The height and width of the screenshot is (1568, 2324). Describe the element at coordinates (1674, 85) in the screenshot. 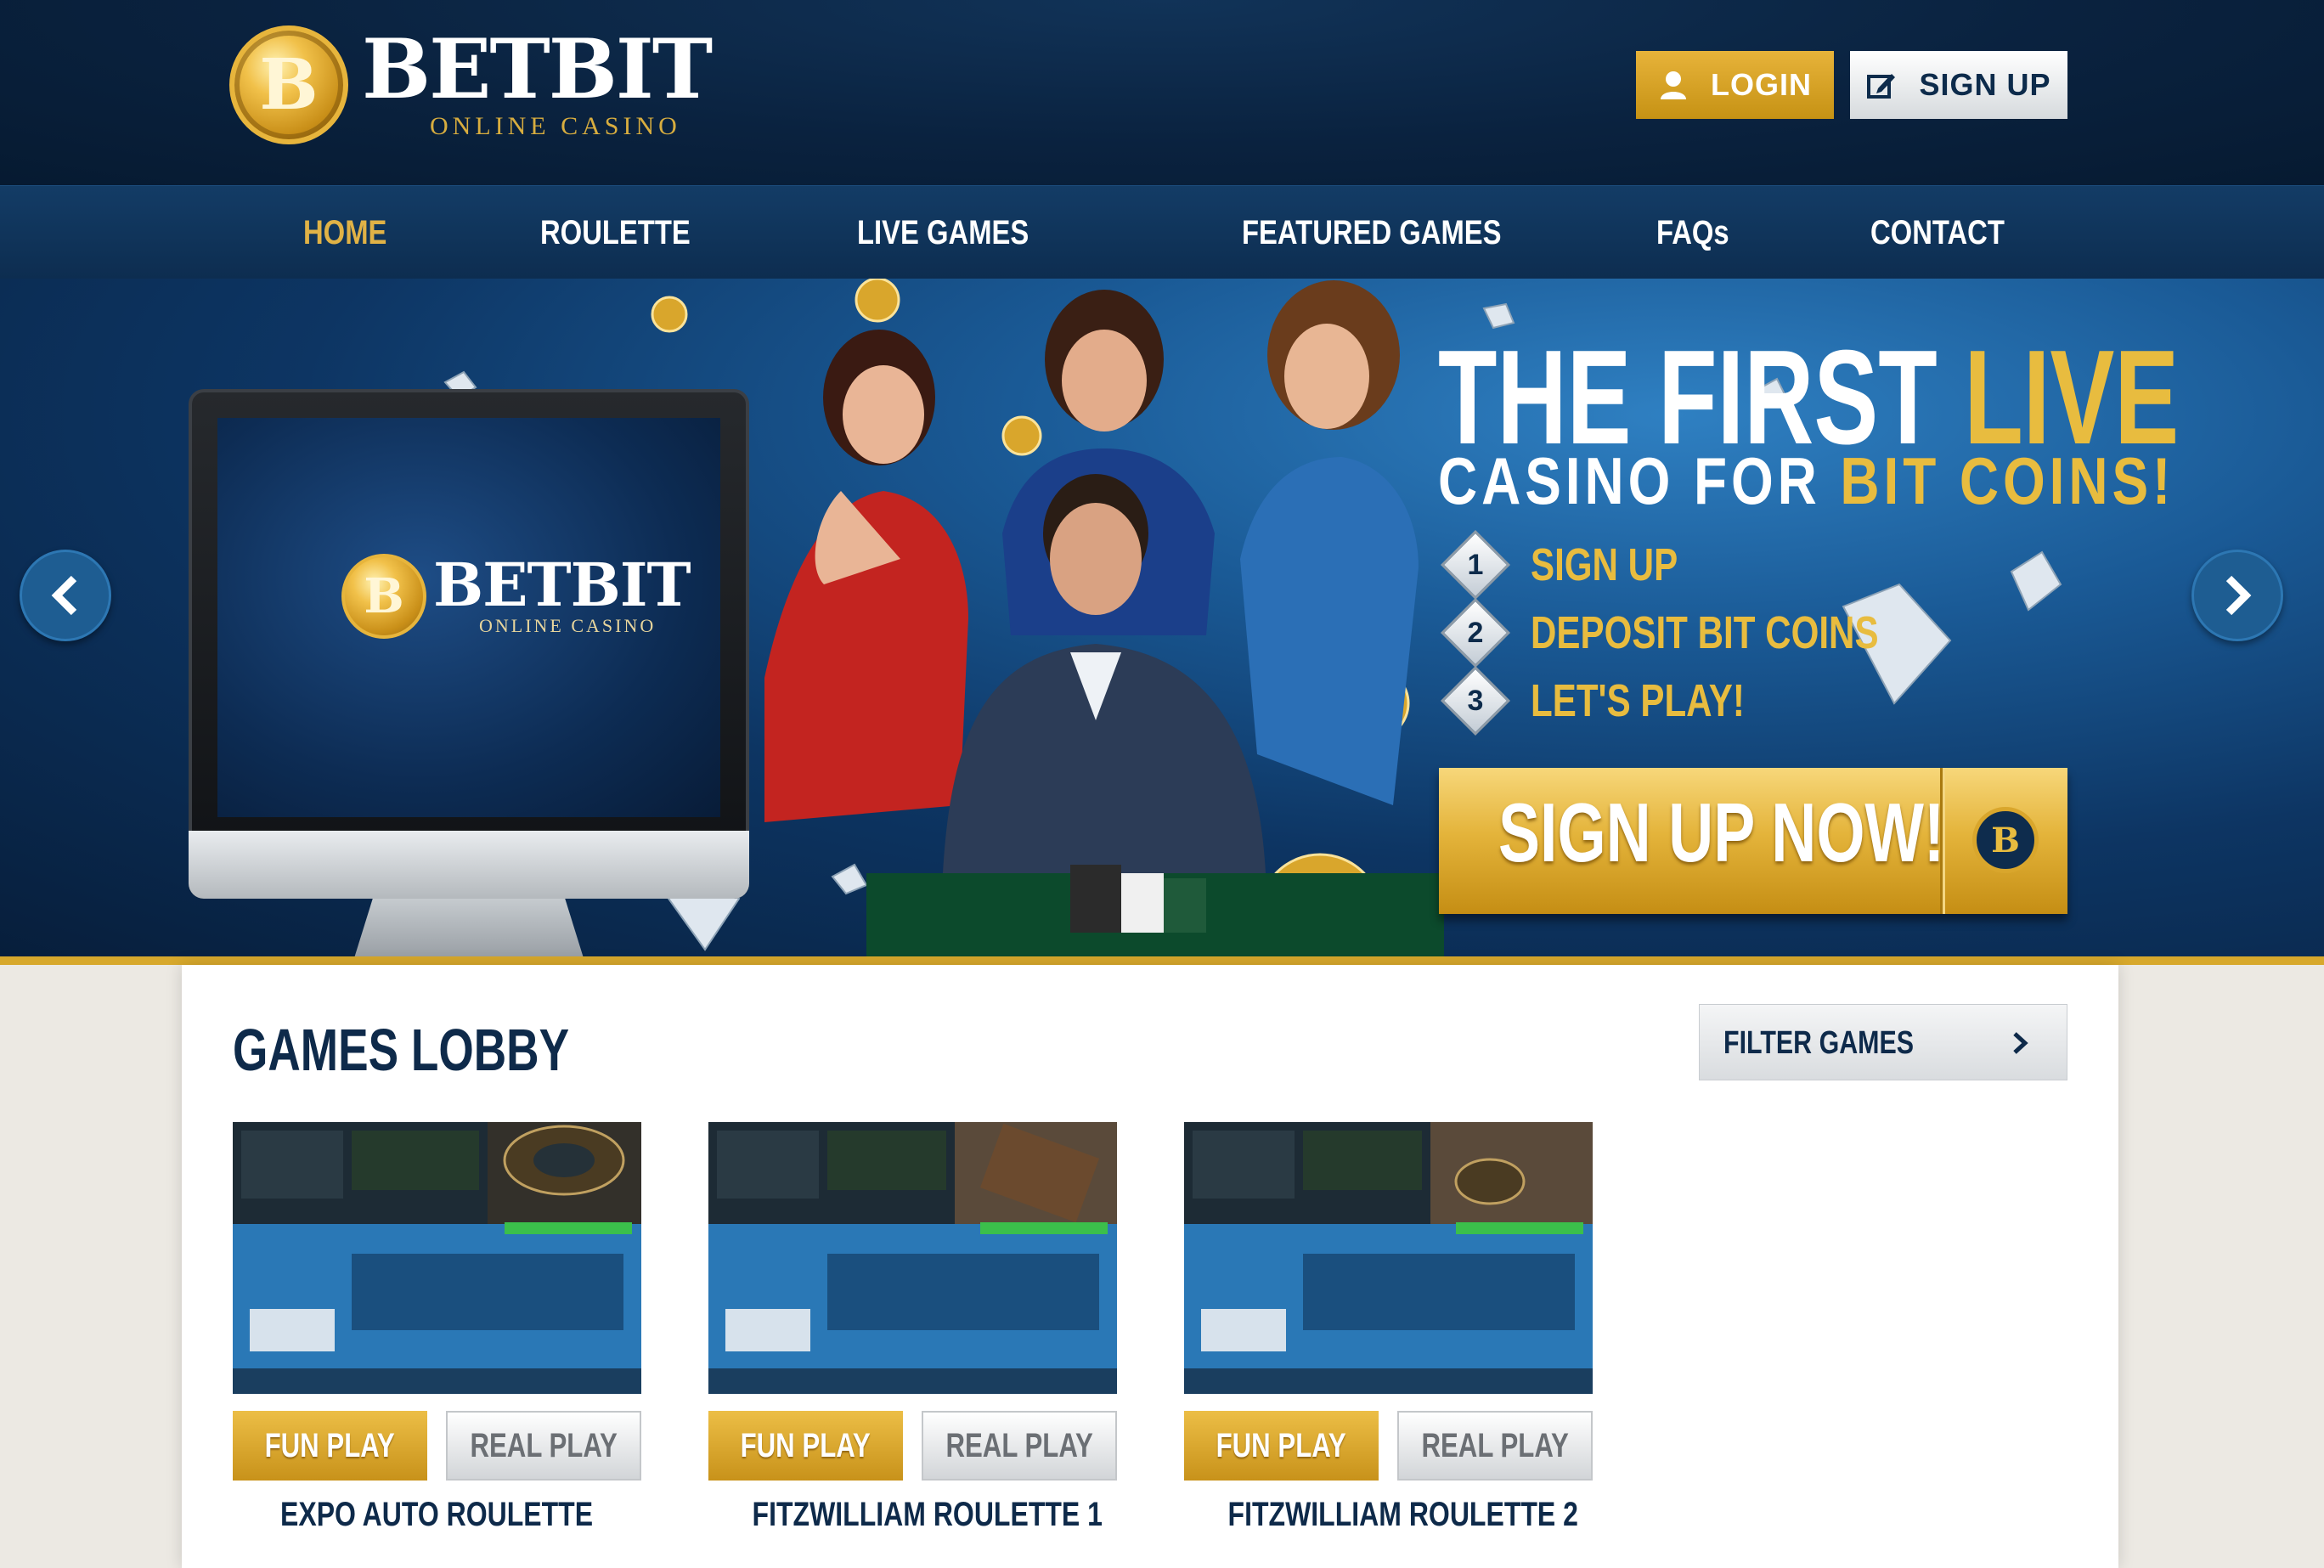

I see `user-icon` at that location.